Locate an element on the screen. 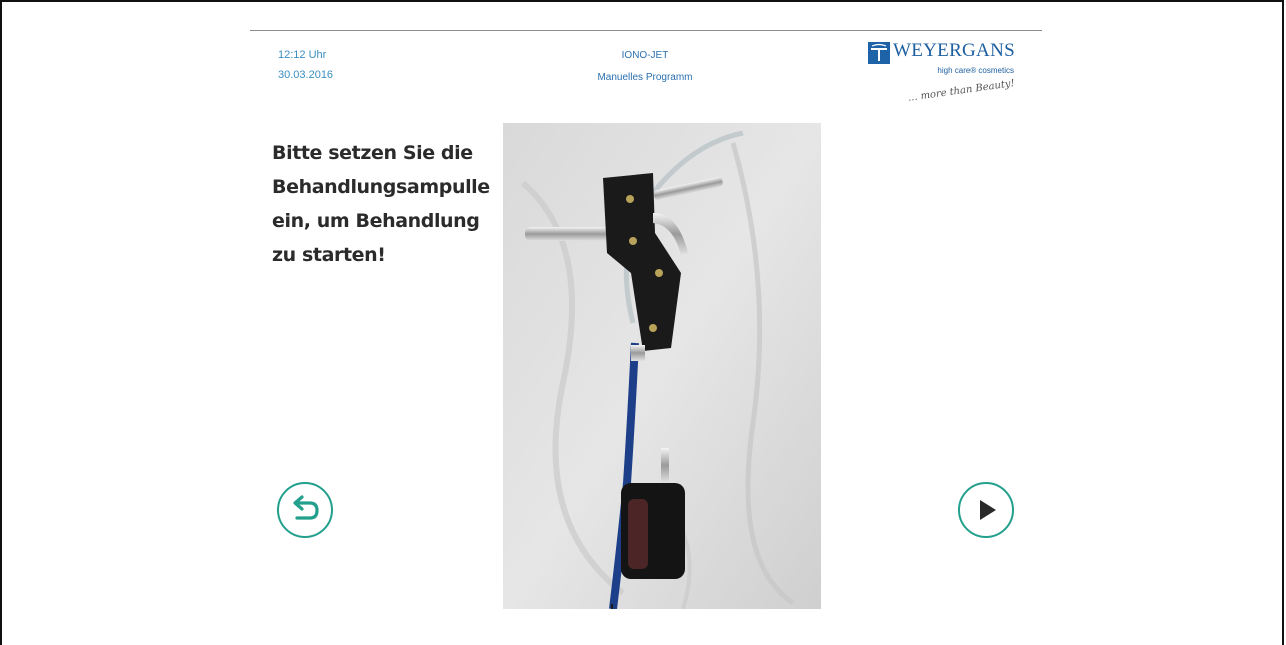  instruction-line: Behandlungsampulle is located at coordinates (381, 187).